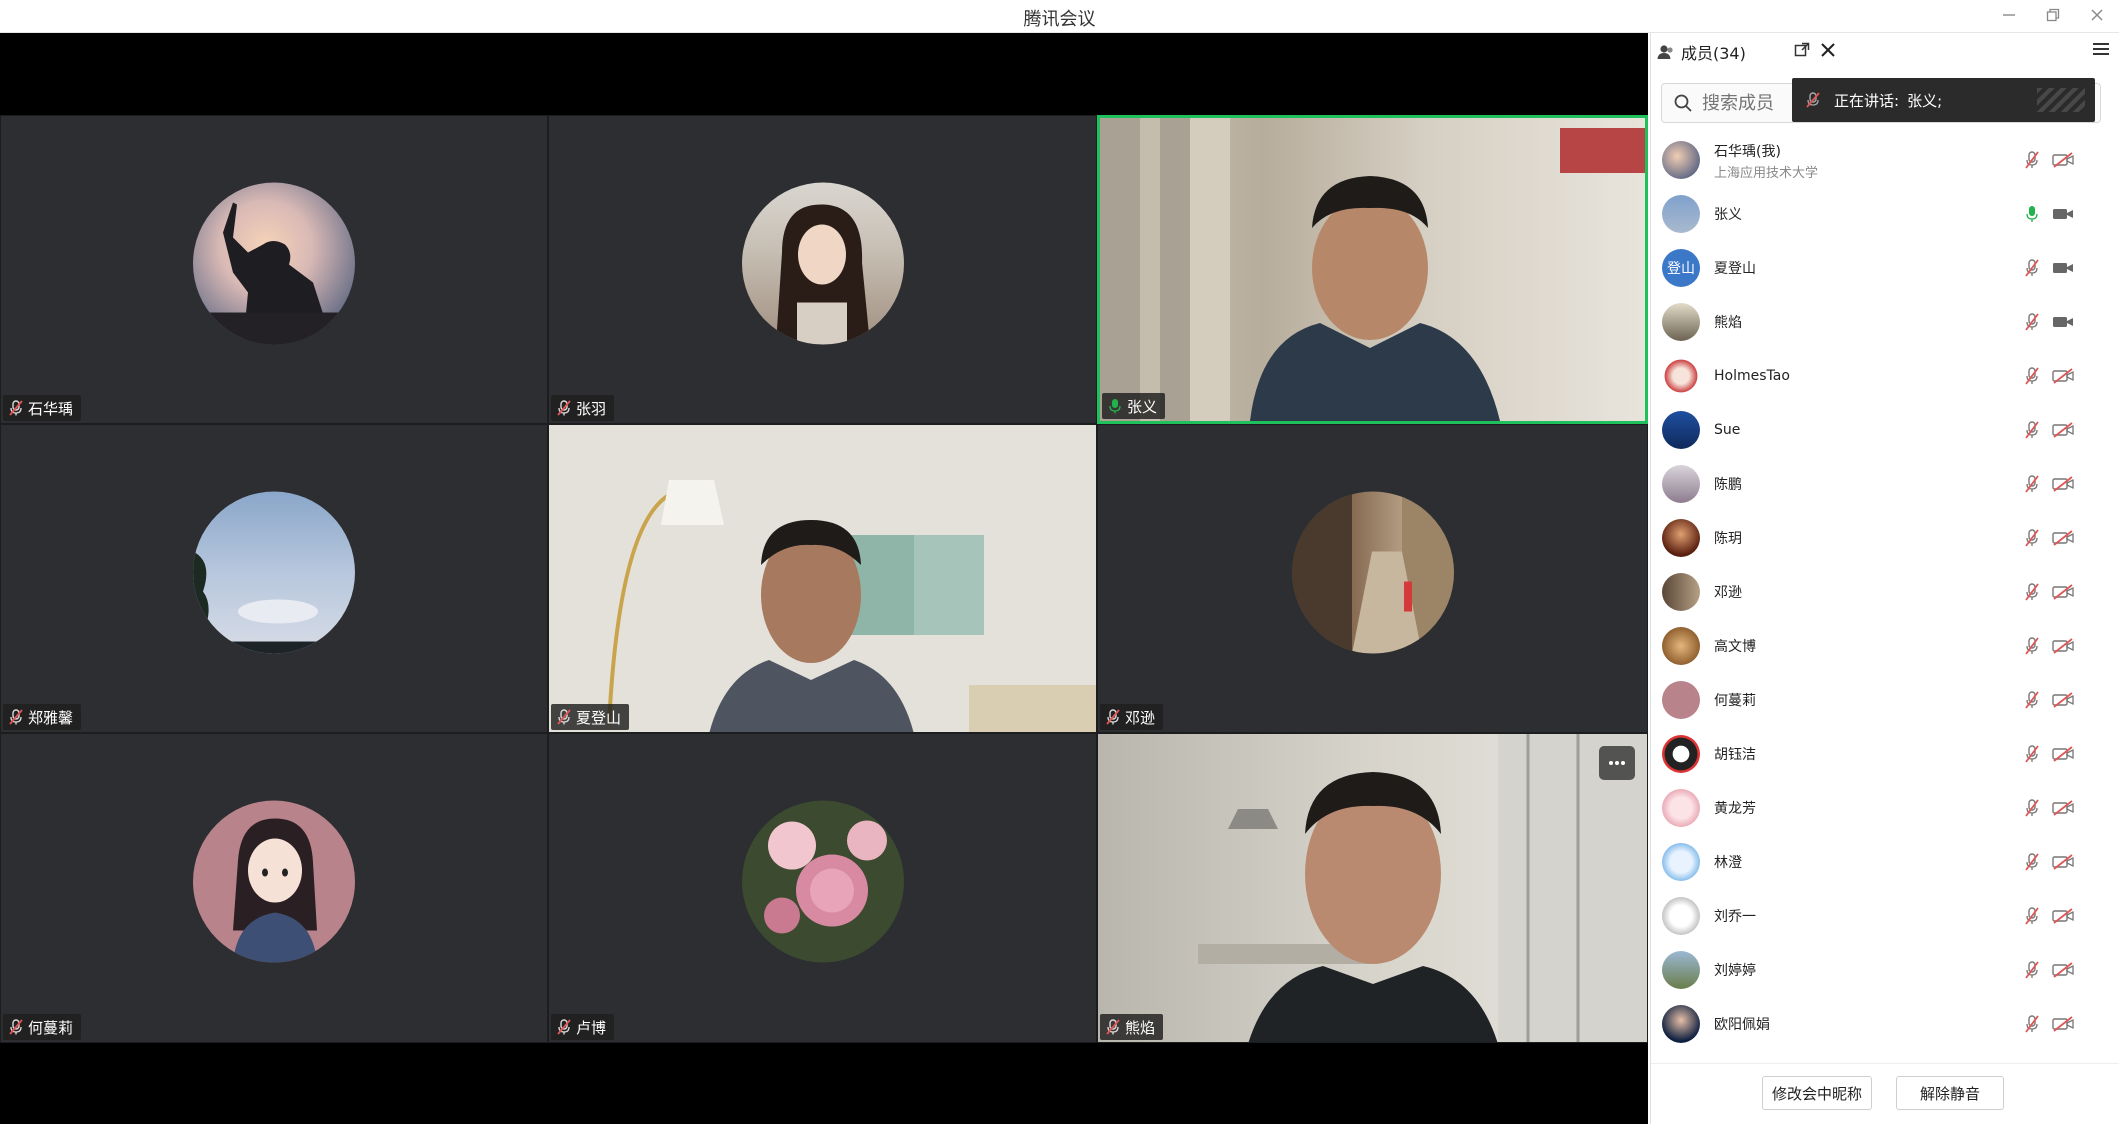 Image resolution: width=2119 pixels, height=1124 pixels. Describe the element at coordinates (1422, 888) in the screenshot. I see `video-frame` at that location.